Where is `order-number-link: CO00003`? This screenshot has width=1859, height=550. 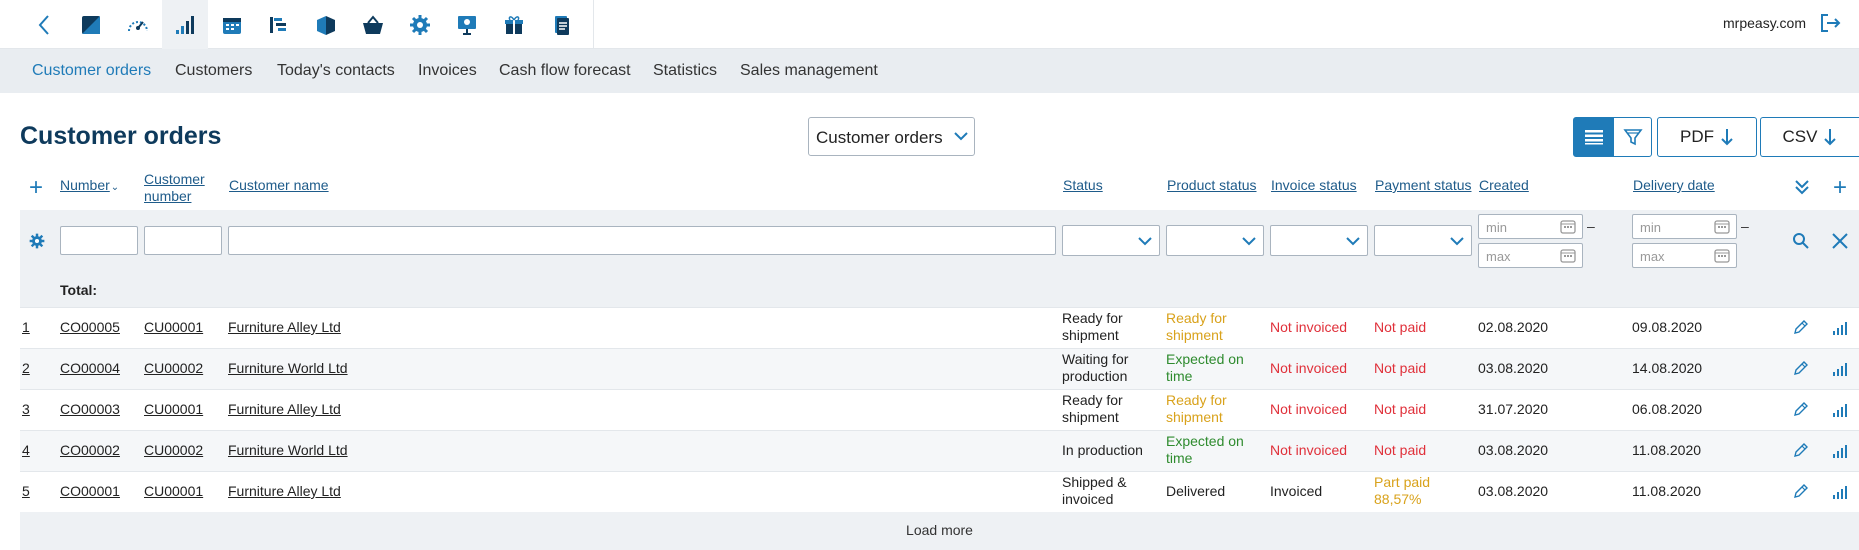 order-number-link: CO00003 is located at coordinates (90, 409).